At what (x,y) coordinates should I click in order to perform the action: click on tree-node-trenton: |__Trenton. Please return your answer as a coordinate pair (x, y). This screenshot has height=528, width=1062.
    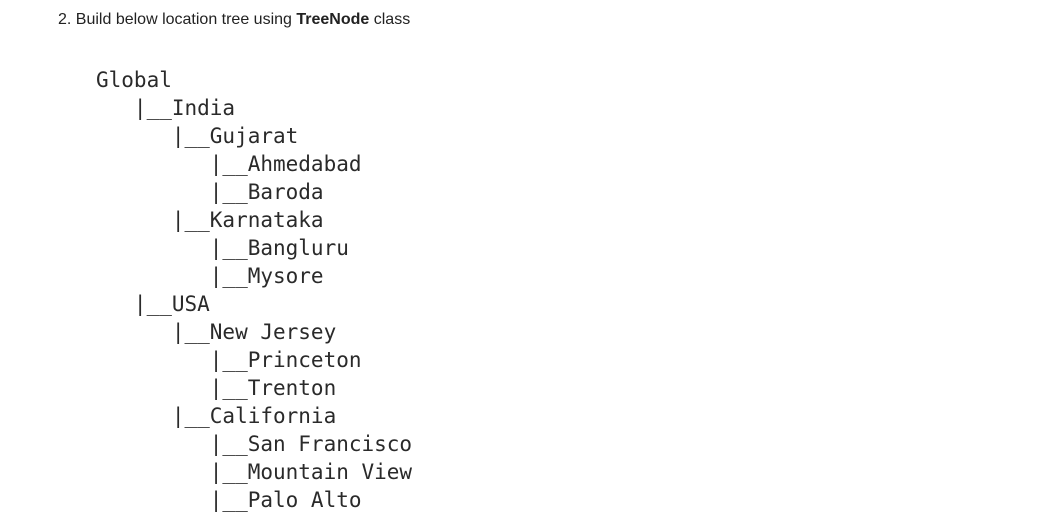
    Looking at the image, I should click on (216, 388).